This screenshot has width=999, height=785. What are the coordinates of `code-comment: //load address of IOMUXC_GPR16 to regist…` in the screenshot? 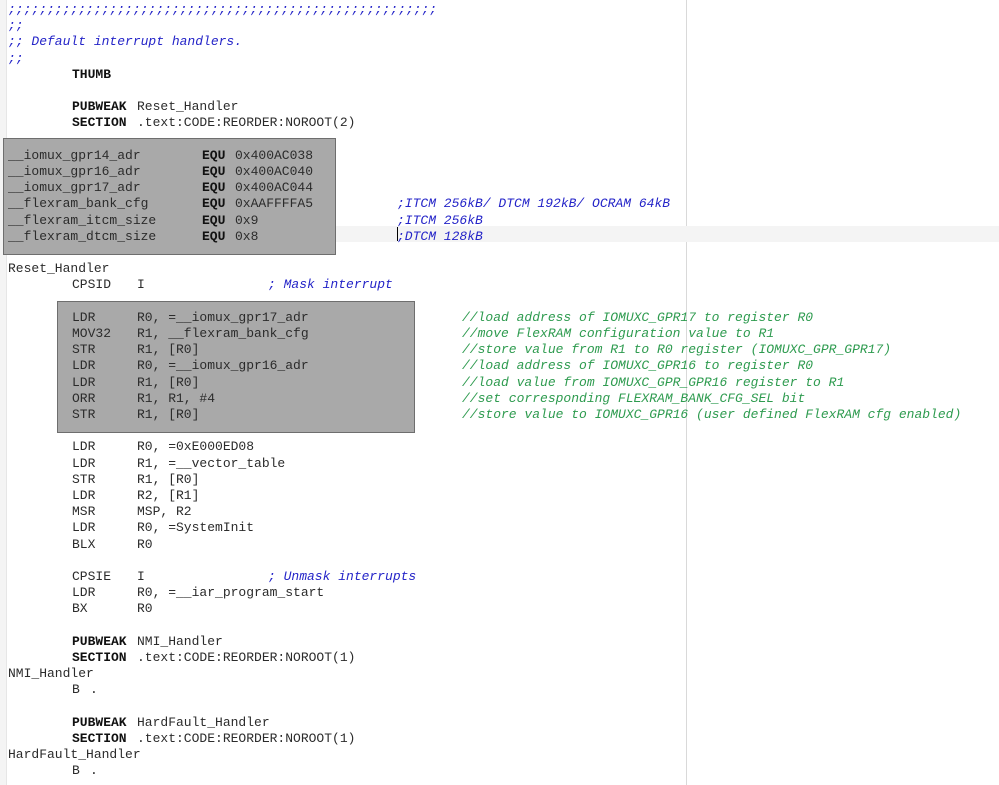 It's located at (638, 366).